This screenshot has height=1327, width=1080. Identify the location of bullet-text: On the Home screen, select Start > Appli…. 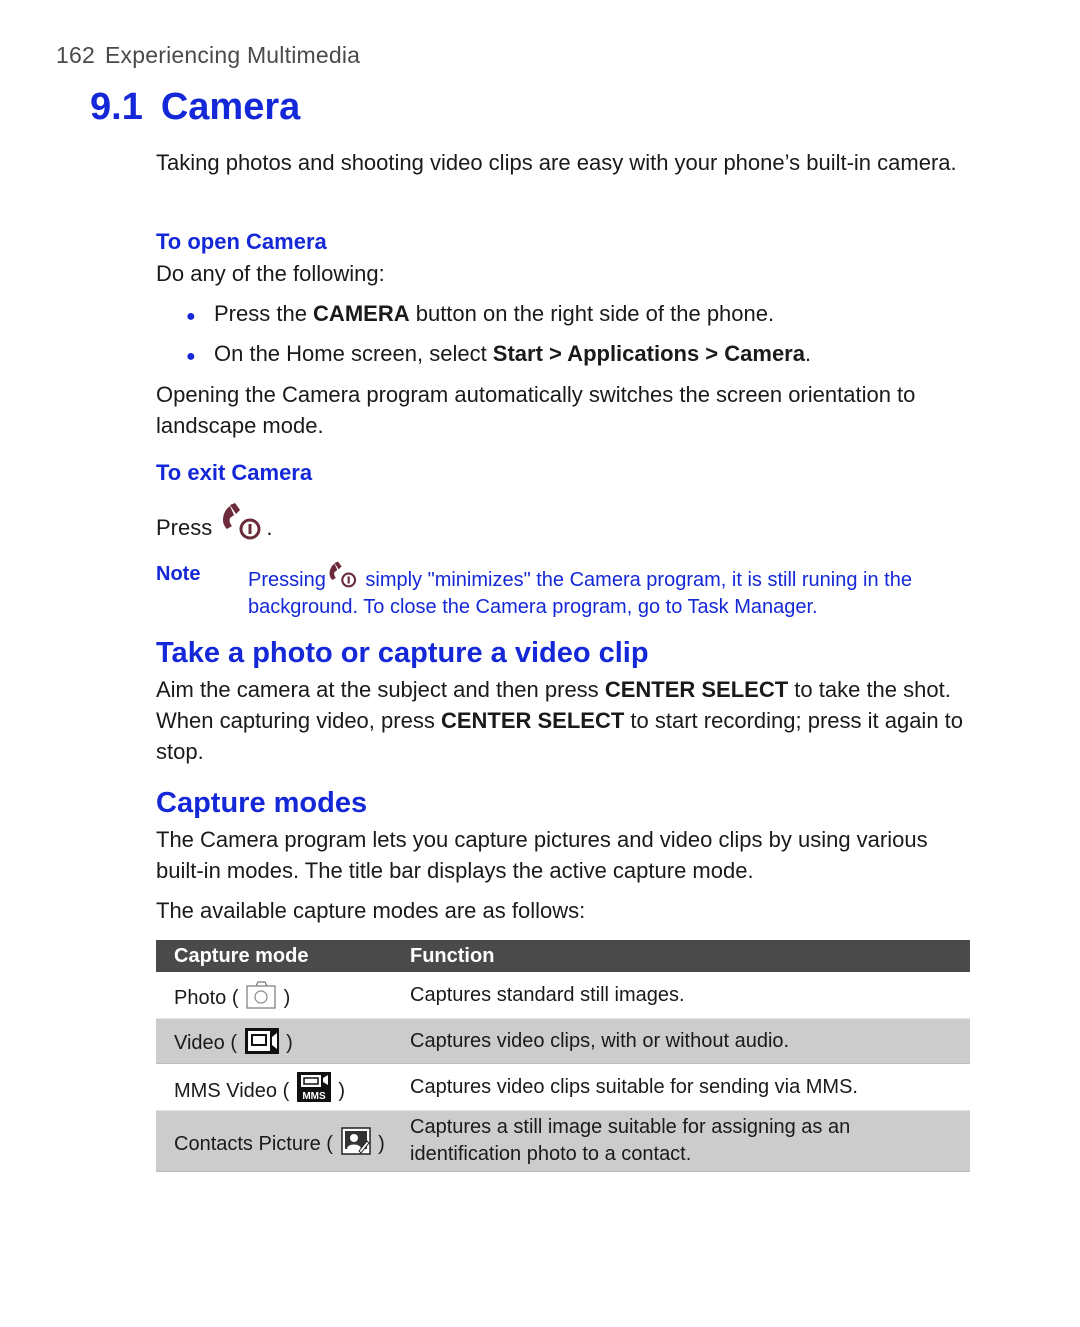
(513, 353).